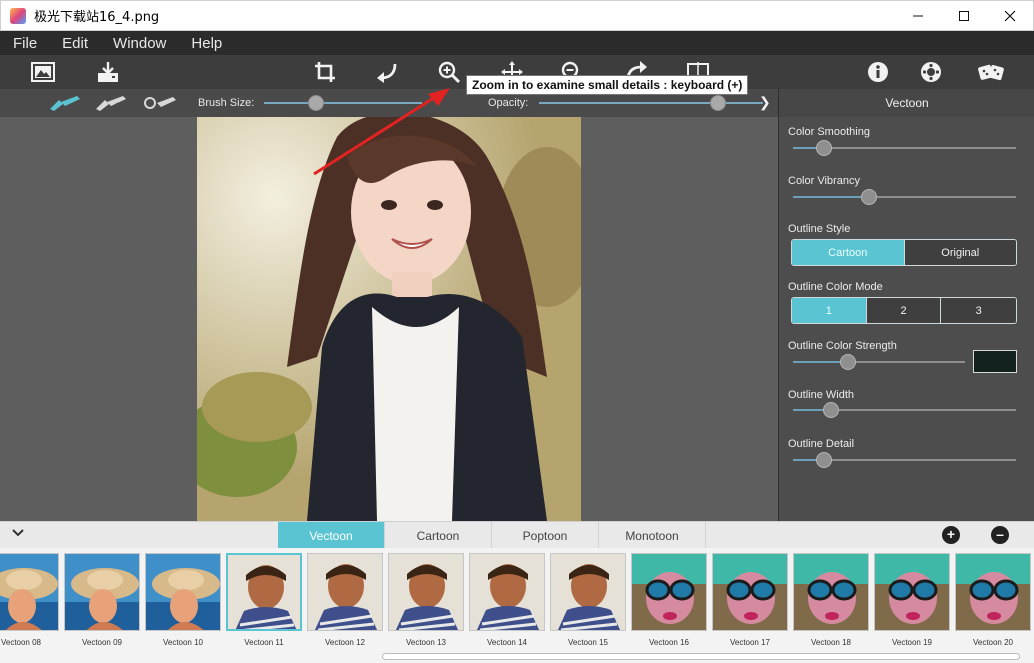  I want to click on preset-tab-bar: Vectoon Cartoon Poptoon Monotoon + –, so click(517, 535).